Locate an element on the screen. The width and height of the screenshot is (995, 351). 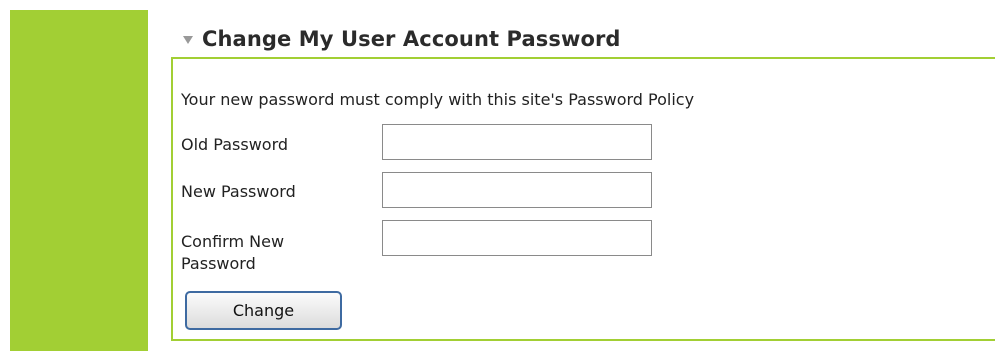
confirm-password-label-line1: Confirm New is located at coordinates (233, 241).